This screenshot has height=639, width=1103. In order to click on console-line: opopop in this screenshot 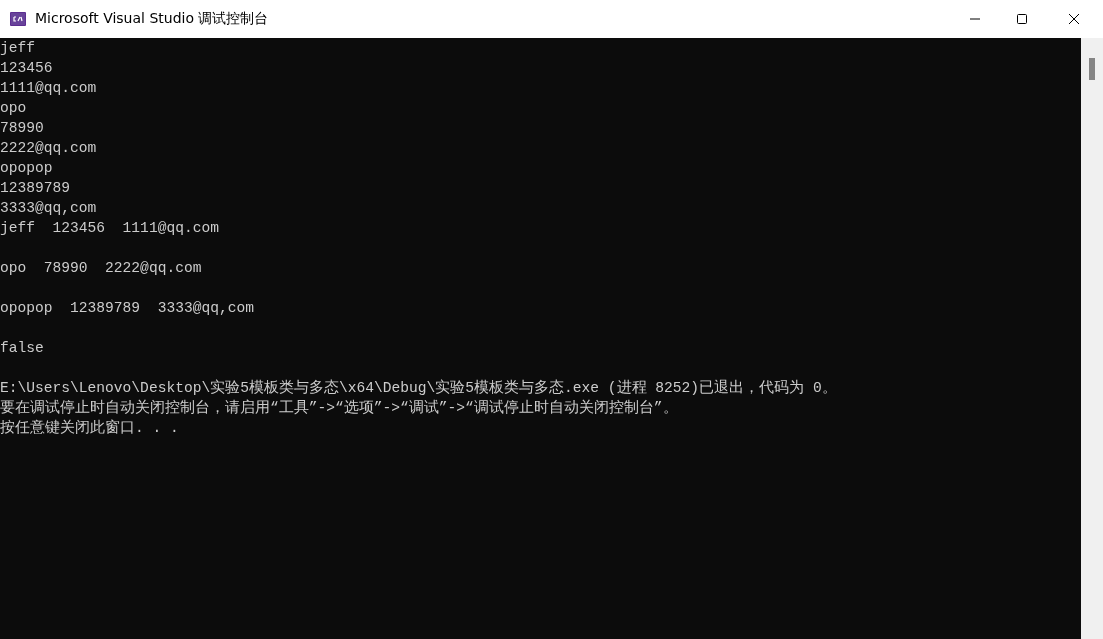, I will do `click(26, 168)`.